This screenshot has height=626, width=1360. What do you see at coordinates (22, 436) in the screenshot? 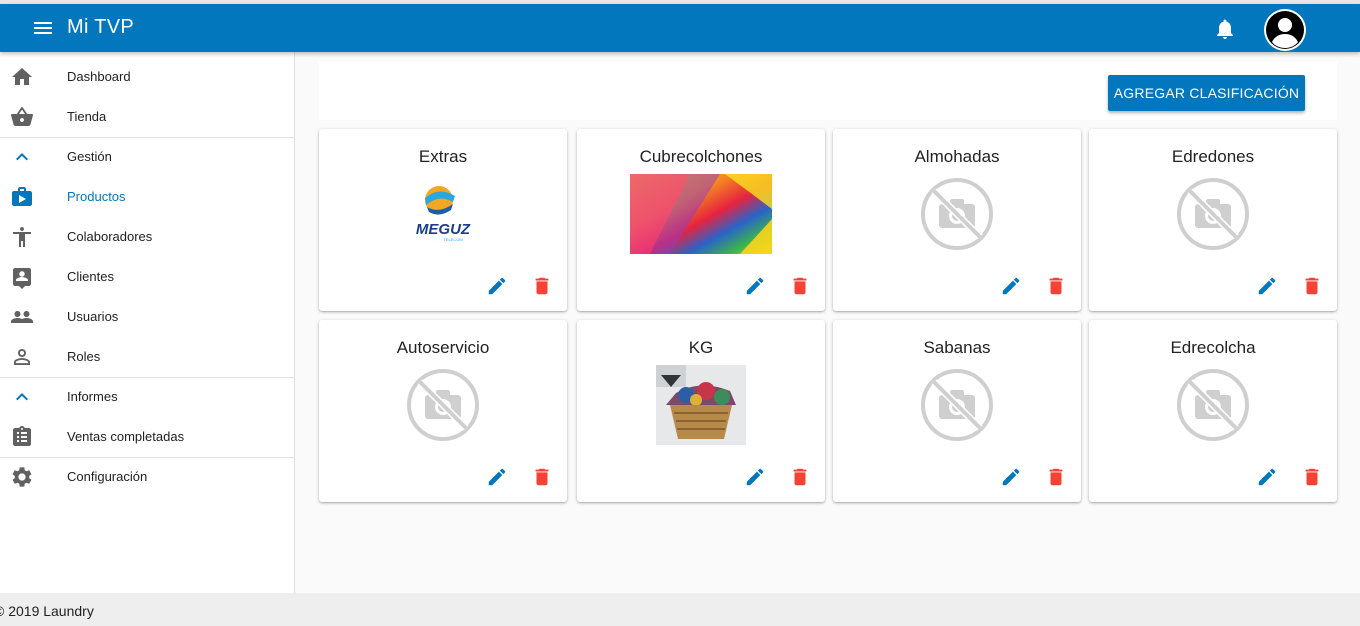
I see `clipboard-icon` at bounding box center [22, 436].